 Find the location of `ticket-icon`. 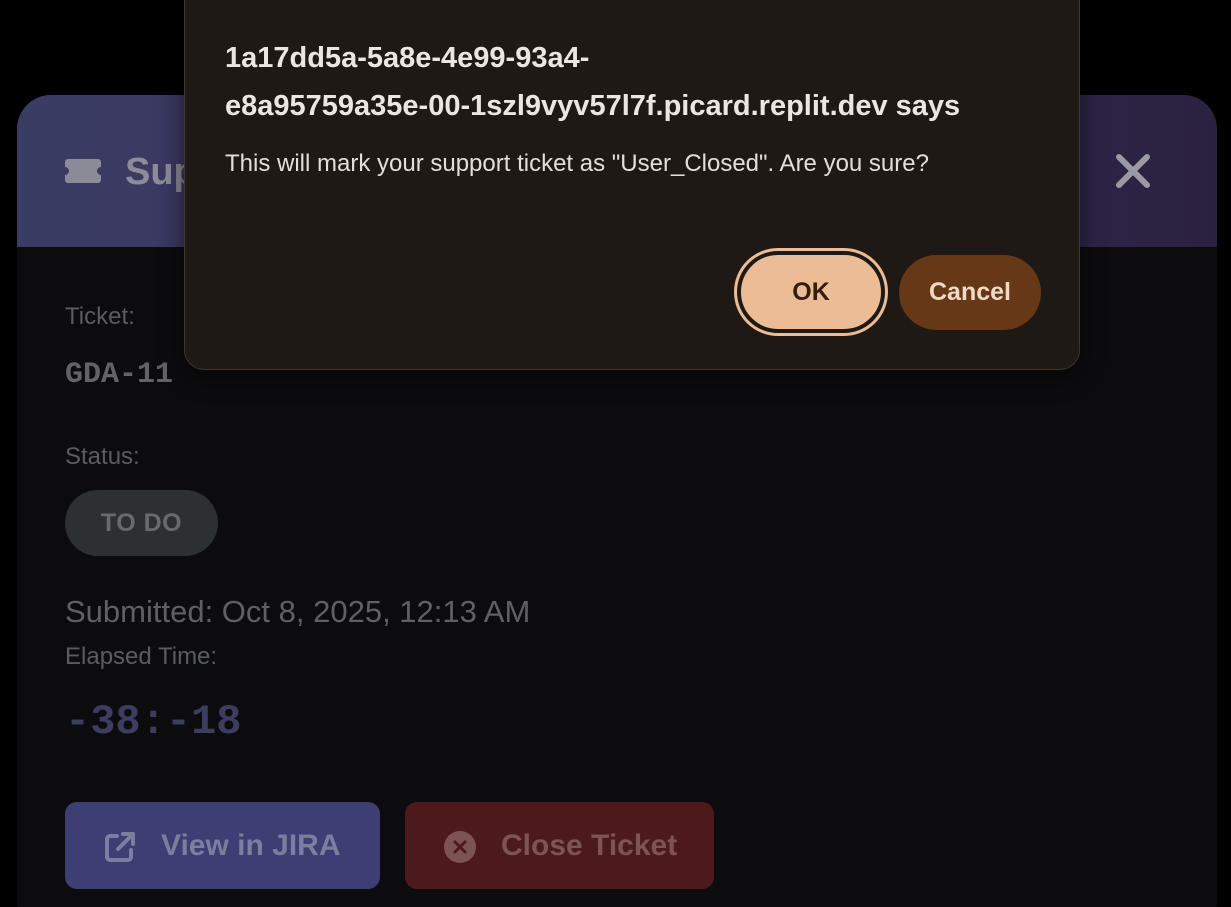

ticket-icon is located at coordinates (83, 171).